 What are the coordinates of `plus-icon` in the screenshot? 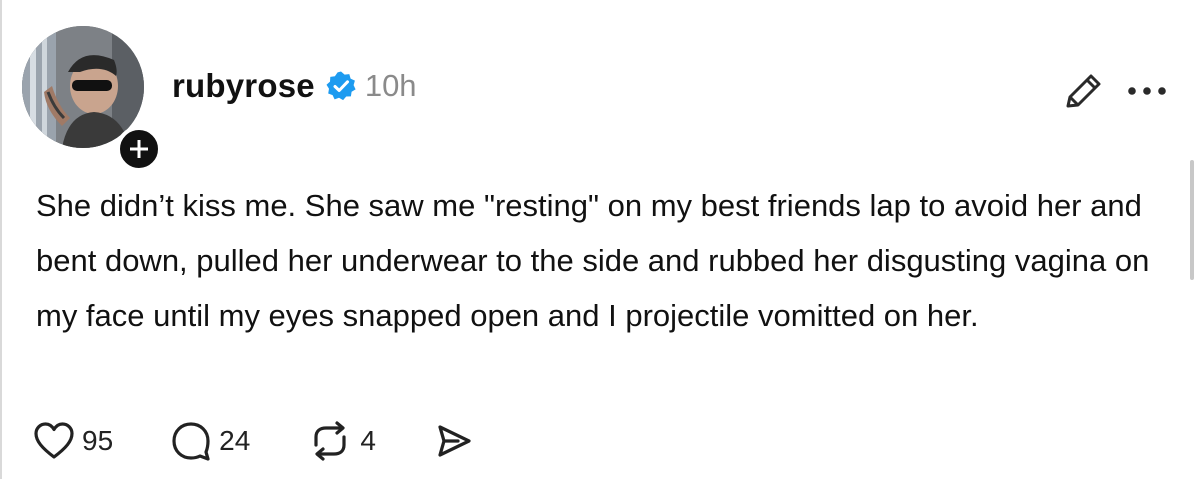 It's located at (139, 149).